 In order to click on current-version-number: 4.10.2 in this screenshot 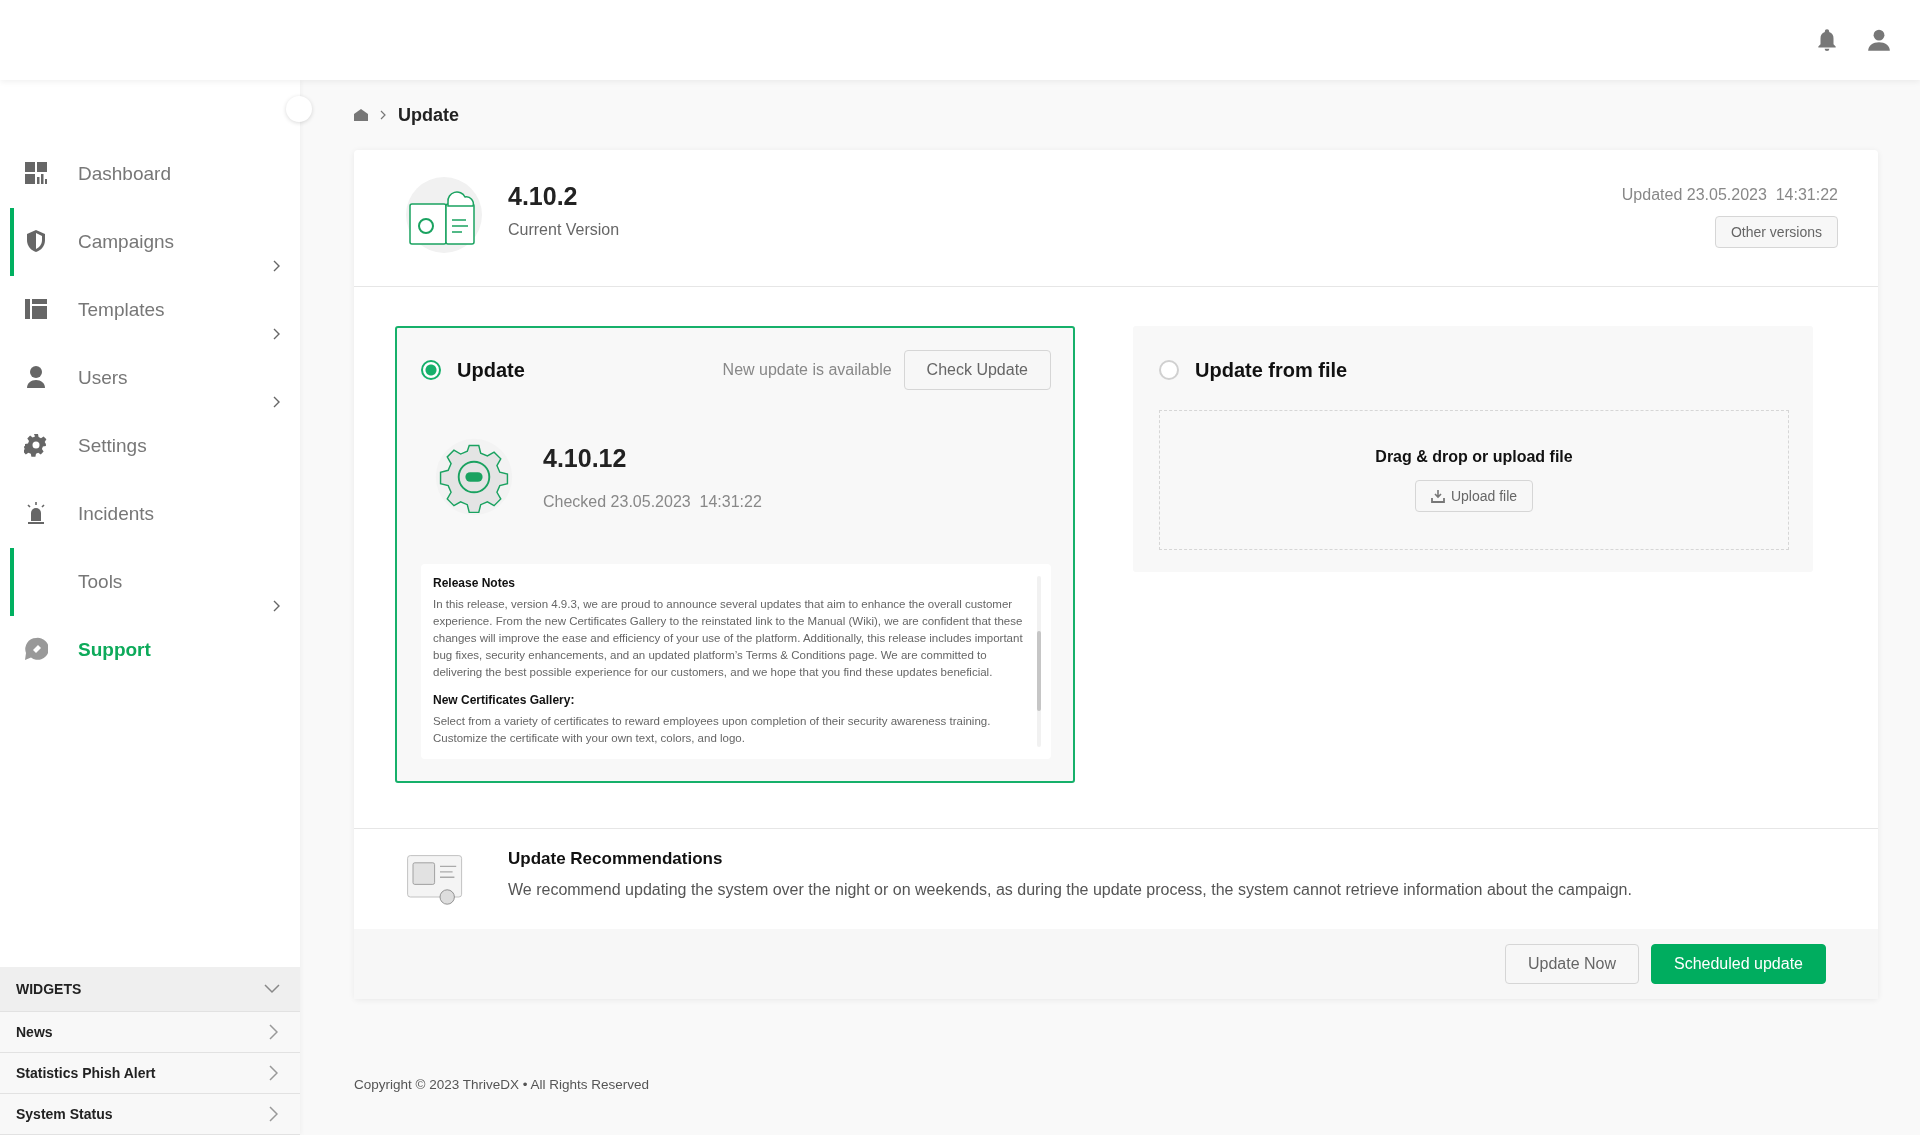, I will do `click(543, 196)`.